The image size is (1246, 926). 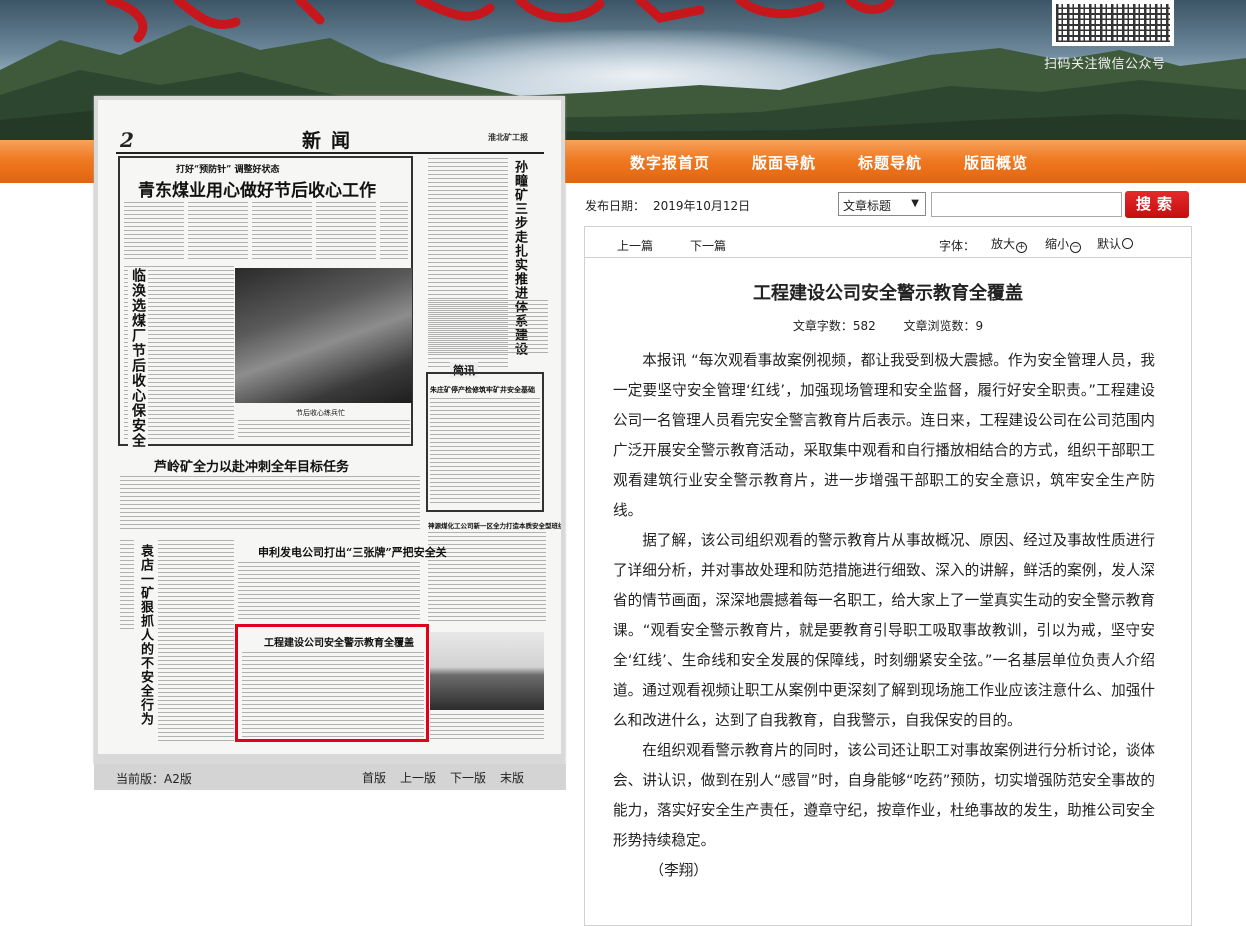 What do you see at coordinates (323, 335) in the screenshot?
I see `photo-training` at bounding box center [323, 335].